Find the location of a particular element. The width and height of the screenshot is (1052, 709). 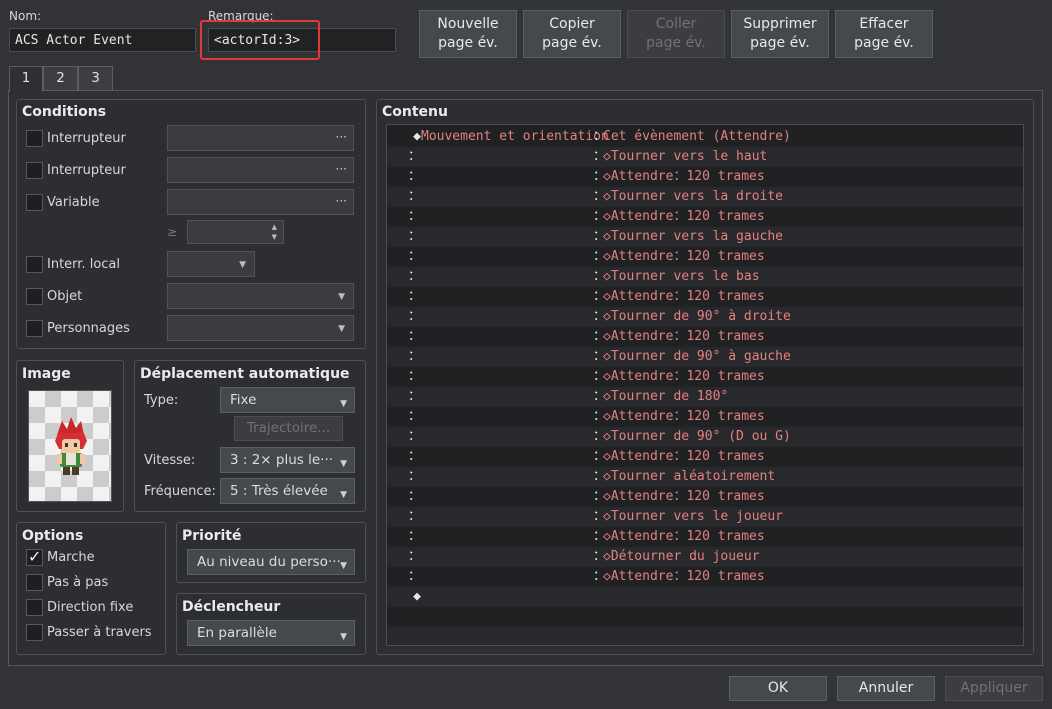

table-row: ◆ is located at coordinates (705, 597).